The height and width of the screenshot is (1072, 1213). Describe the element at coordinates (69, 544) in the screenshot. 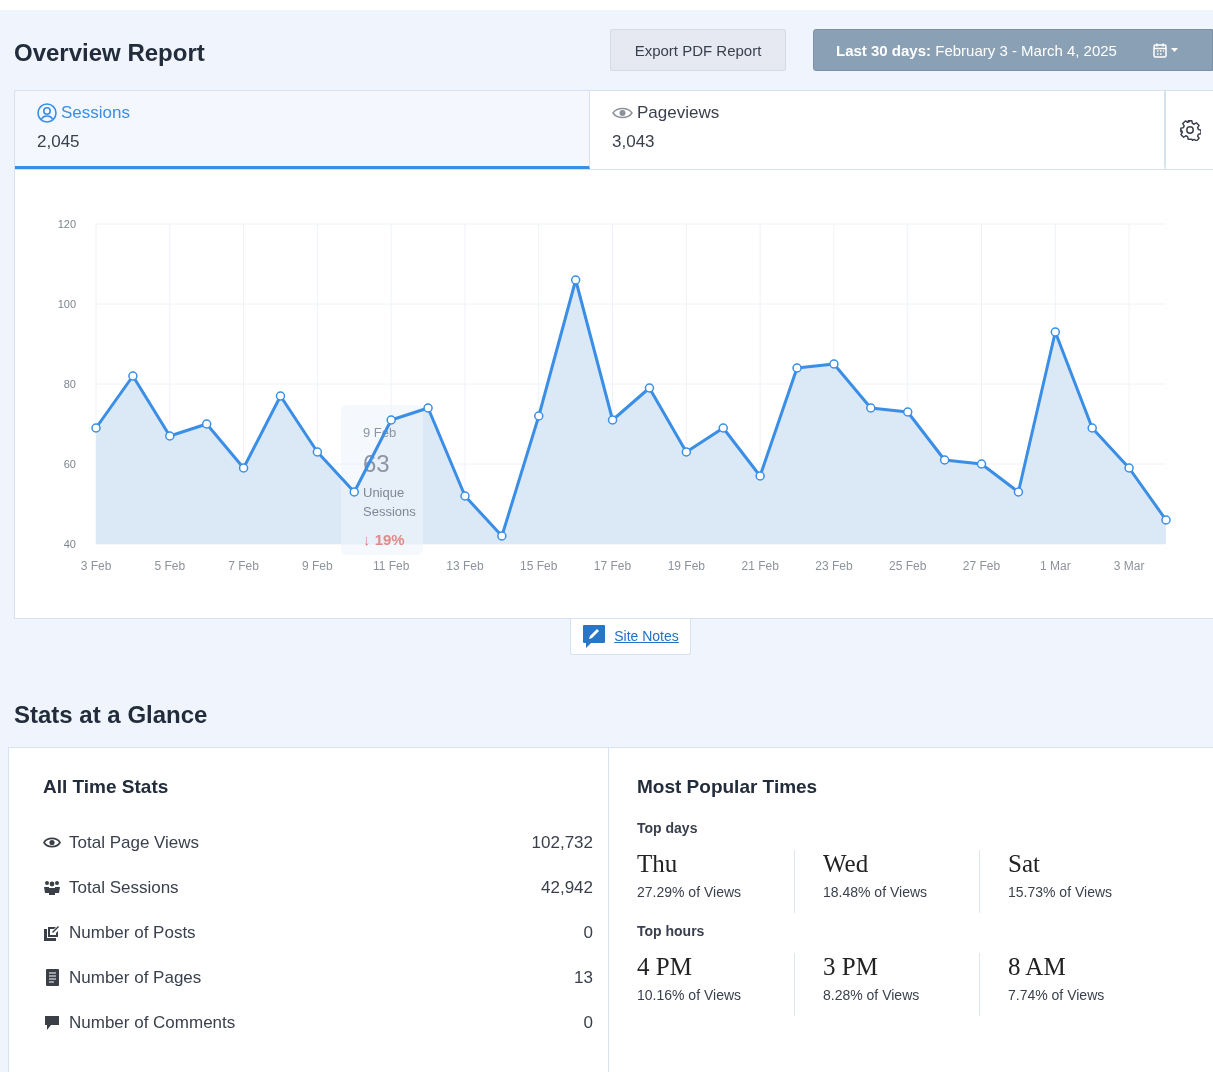

I see `axis-label: 40` at that location.